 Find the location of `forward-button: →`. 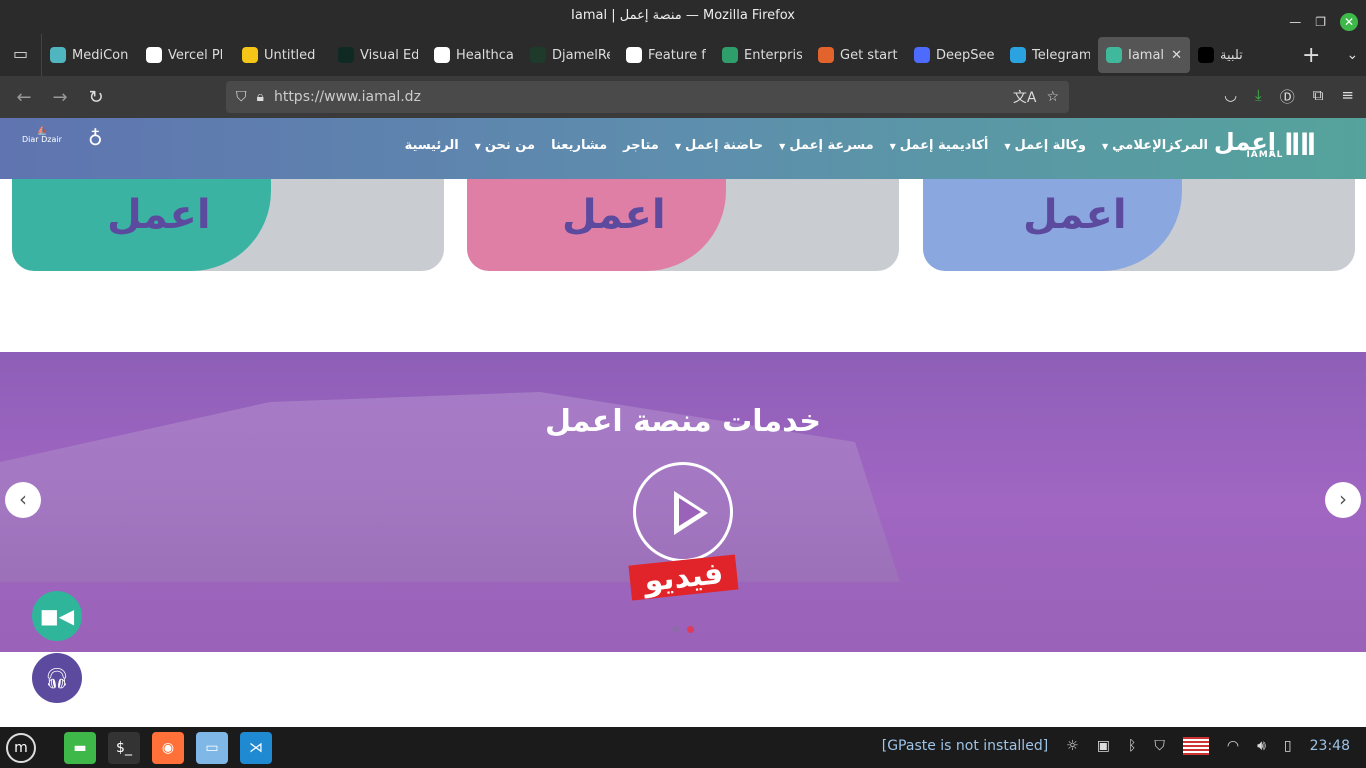

forward-button: → is located at coordinates (60, 97).